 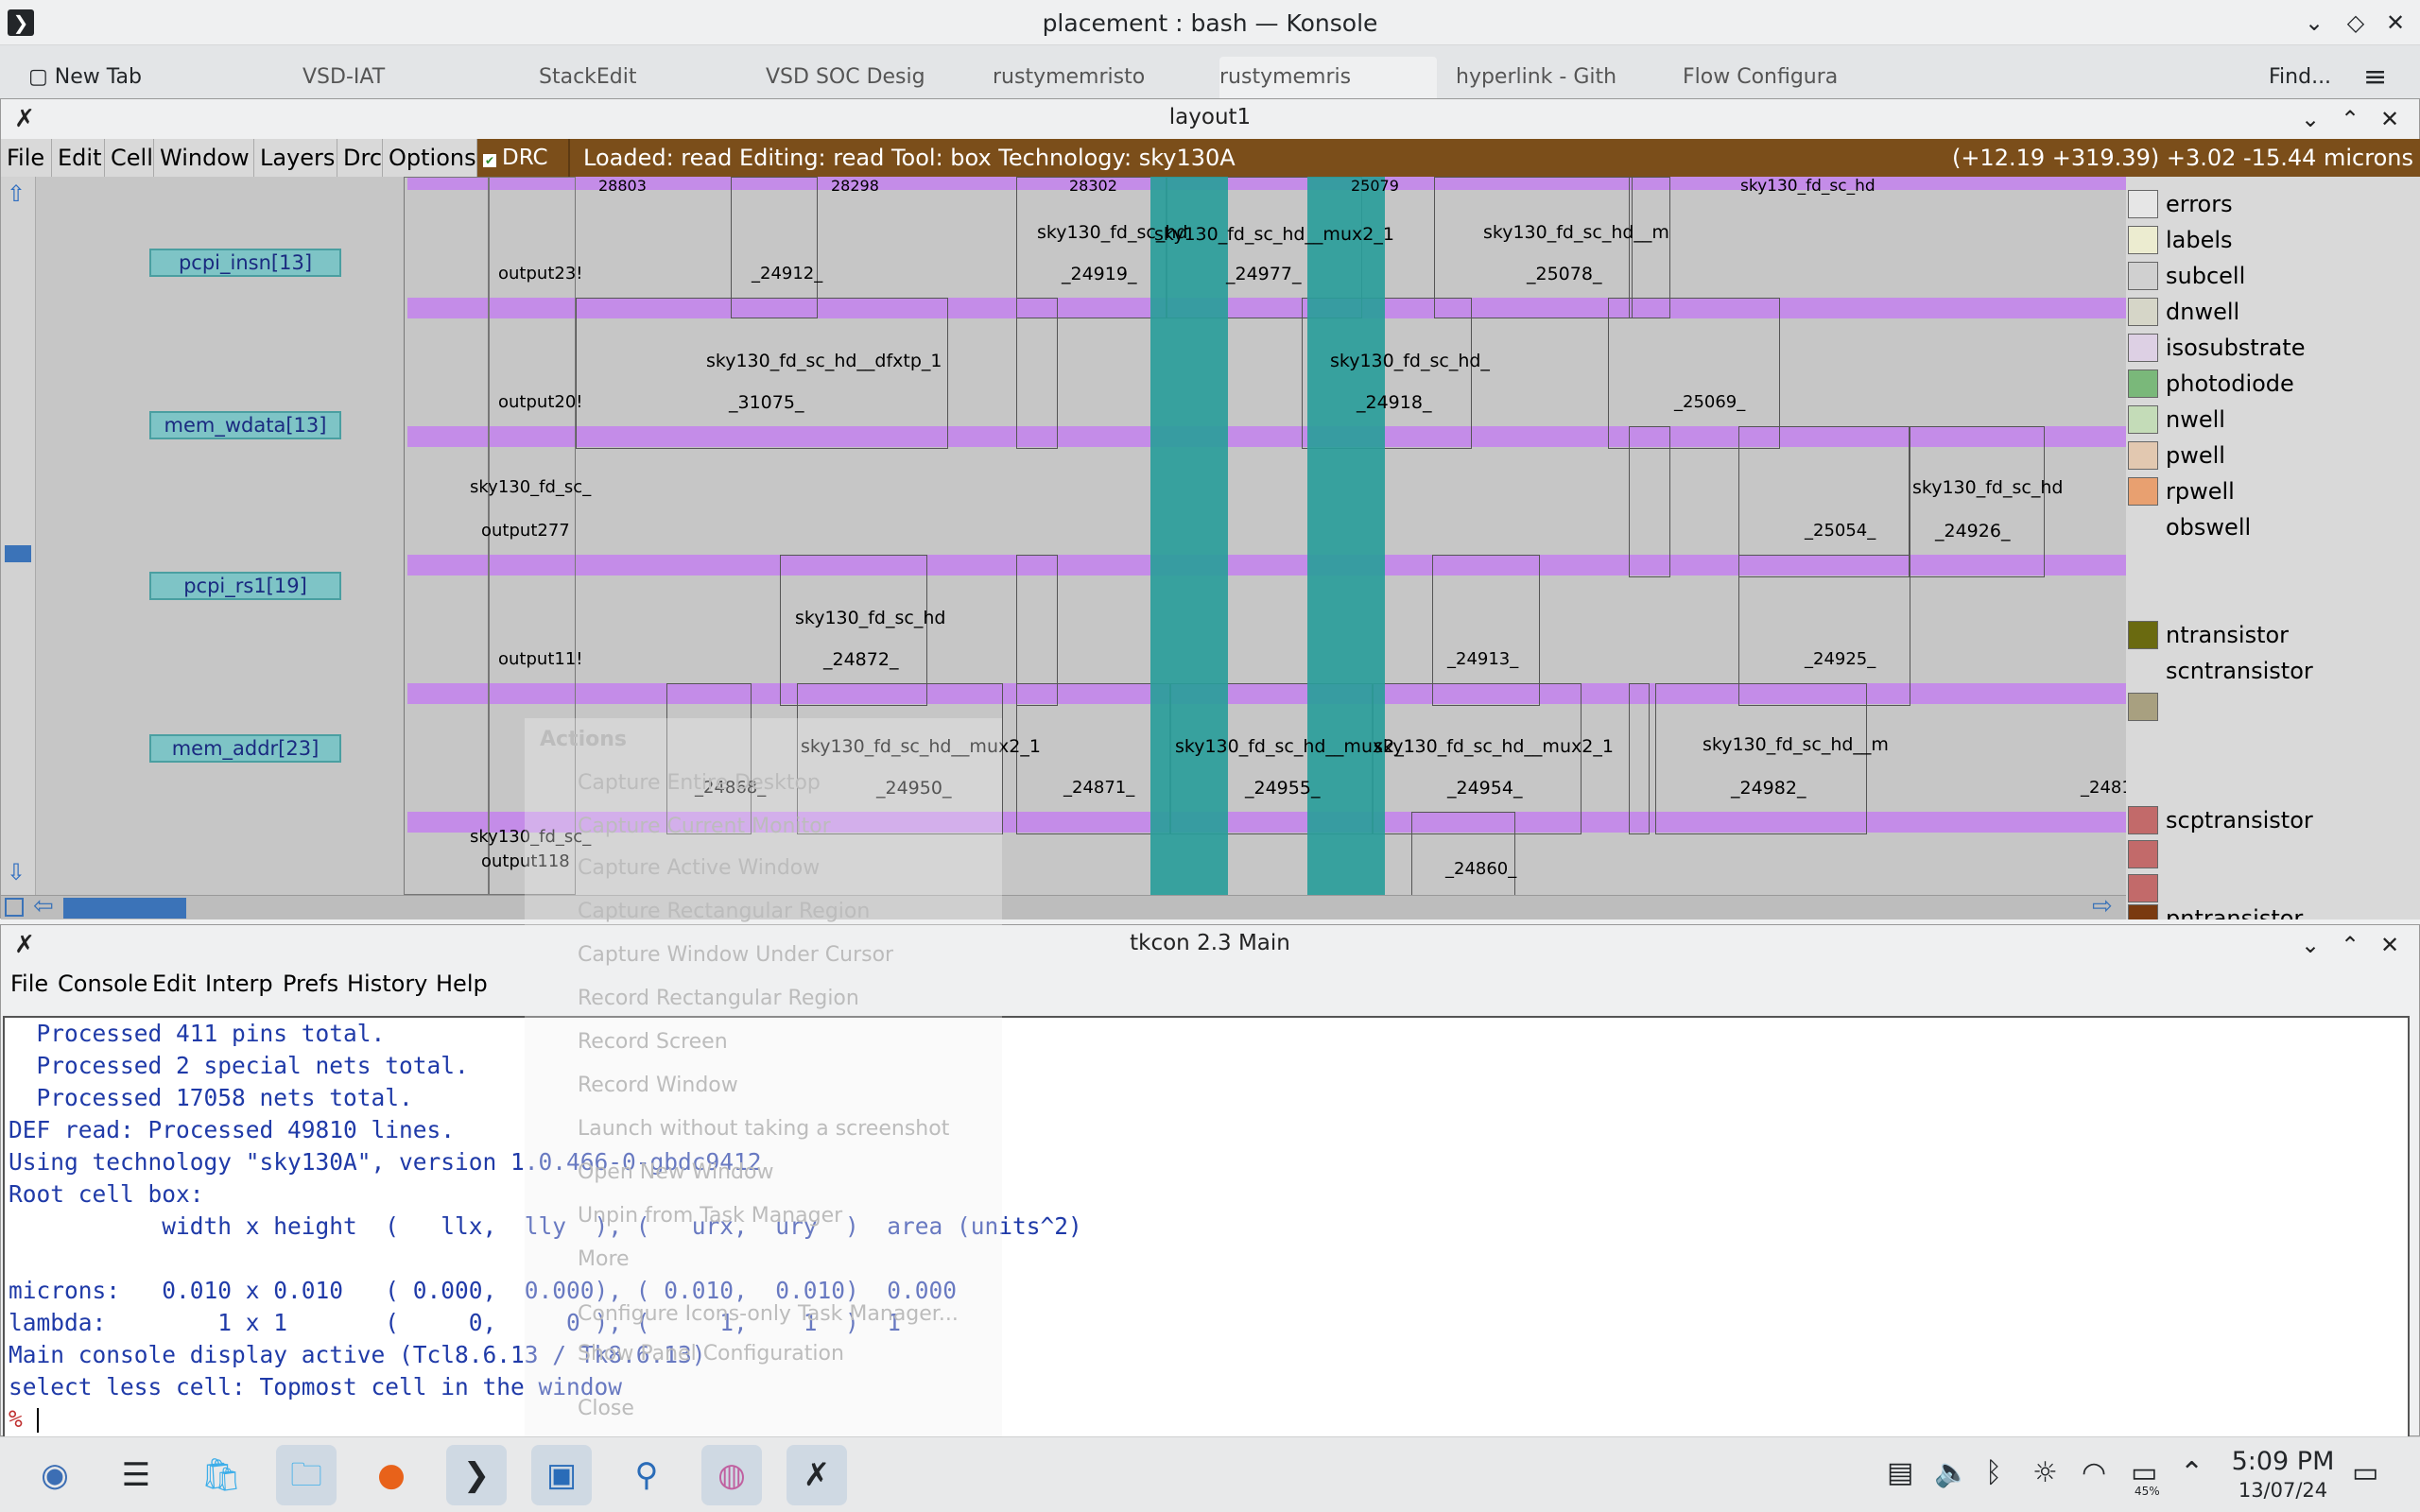 I want to click on tk-menu-prefs: Prefs, so click(x=310, y=984).